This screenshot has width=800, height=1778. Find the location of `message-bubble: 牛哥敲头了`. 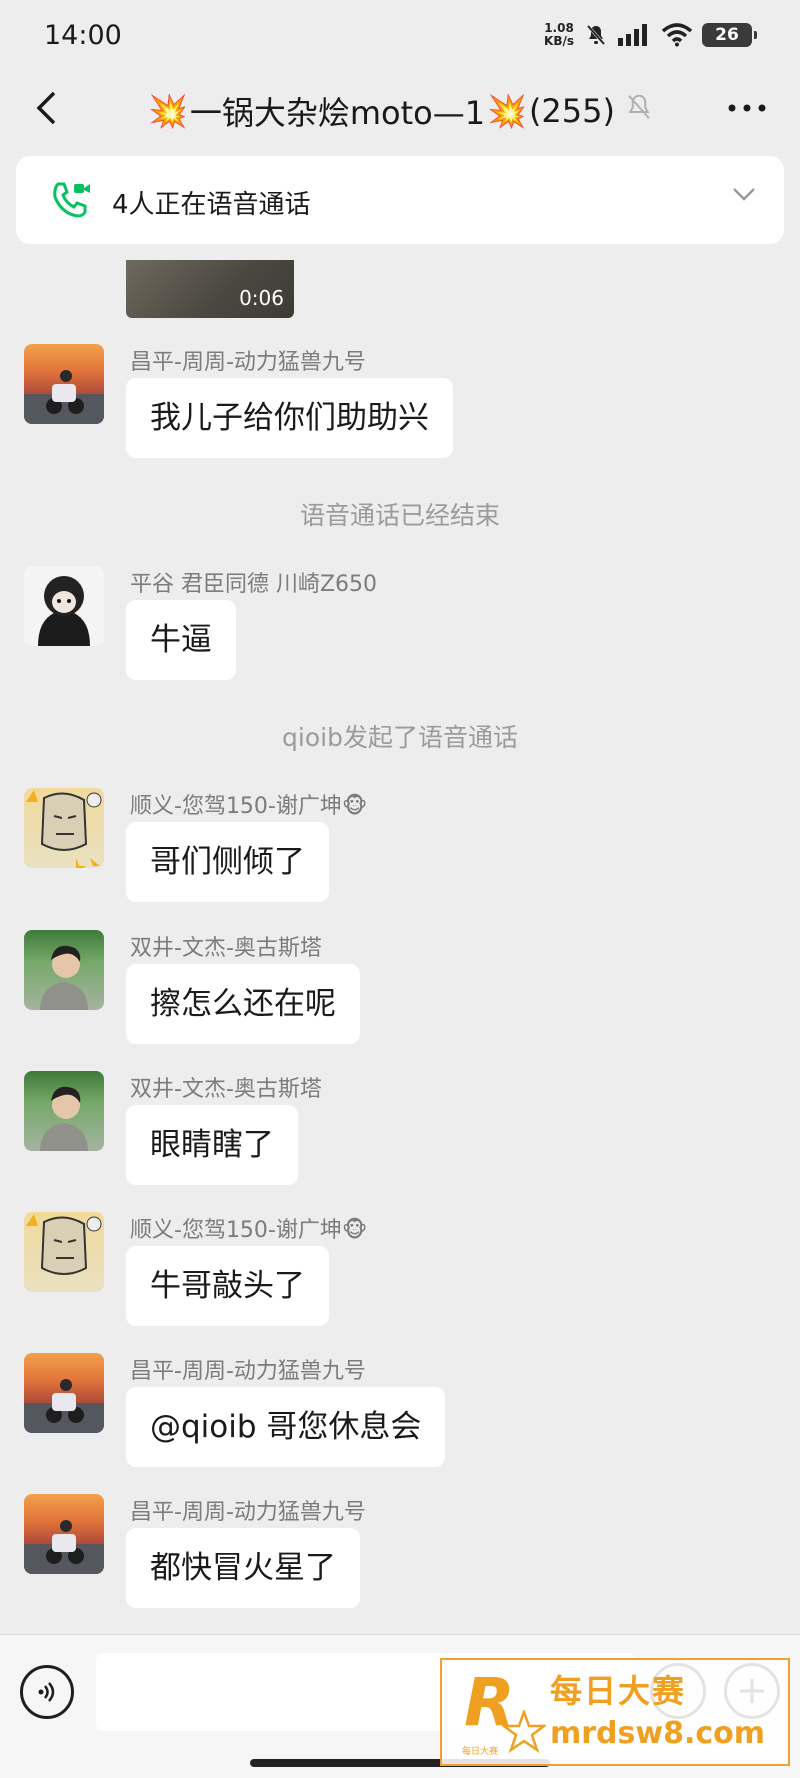

message-bubble: 牛哥敲头了 is located at coordinates (227, 1286).